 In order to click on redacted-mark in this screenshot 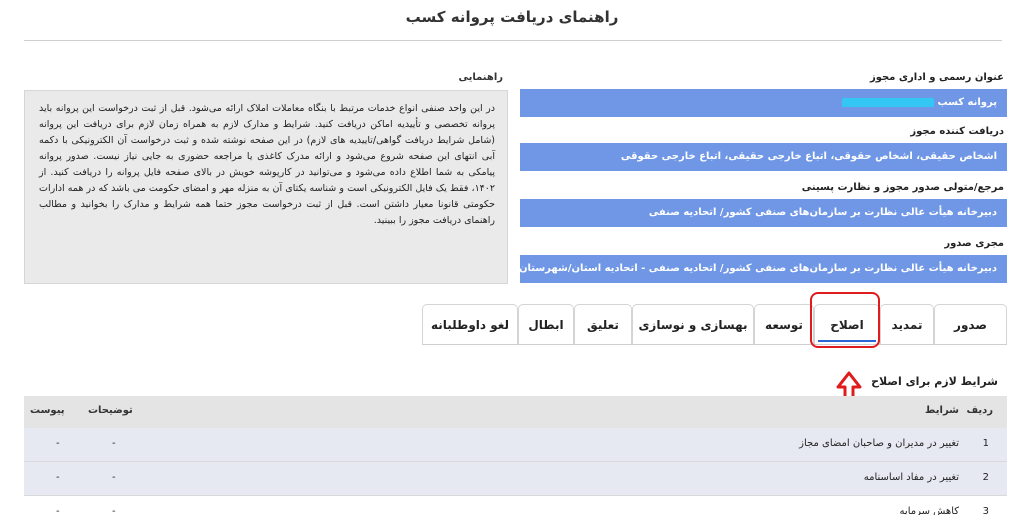, I will do `click(887, 102)`.